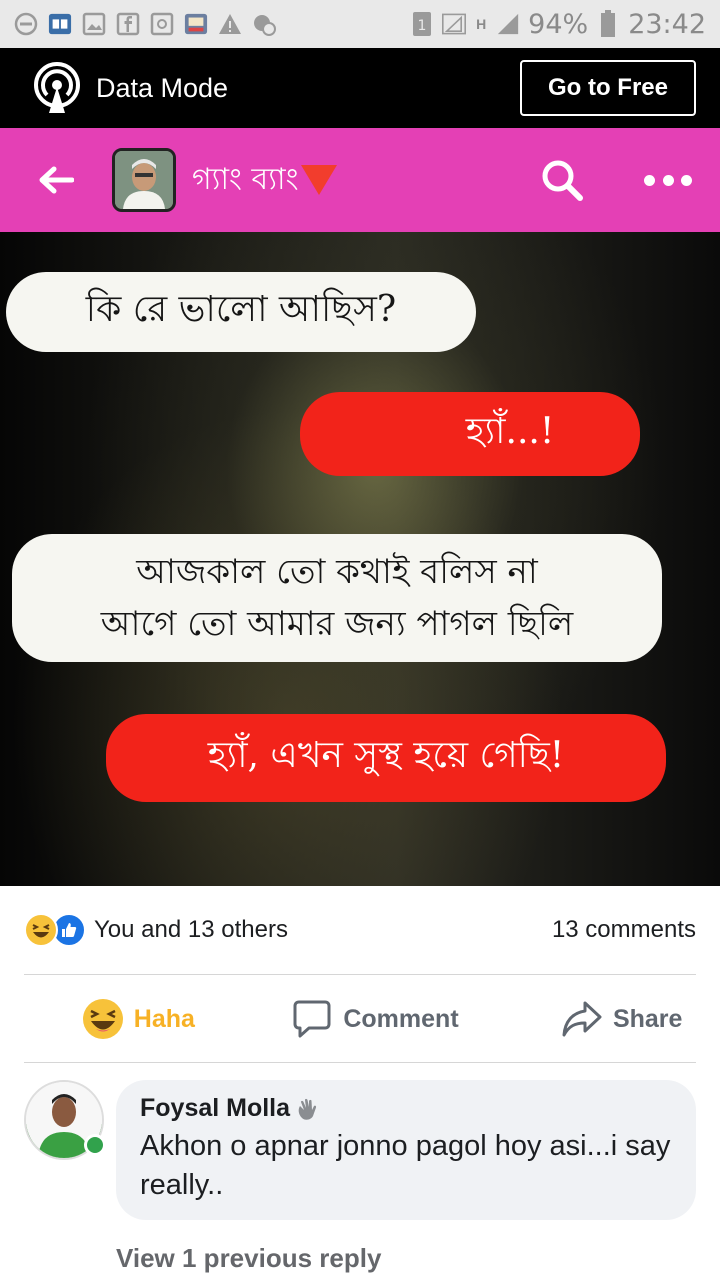 This screenshot has width=720, height=1280. I want to click on settings-badge-icon, so click(264, 24).